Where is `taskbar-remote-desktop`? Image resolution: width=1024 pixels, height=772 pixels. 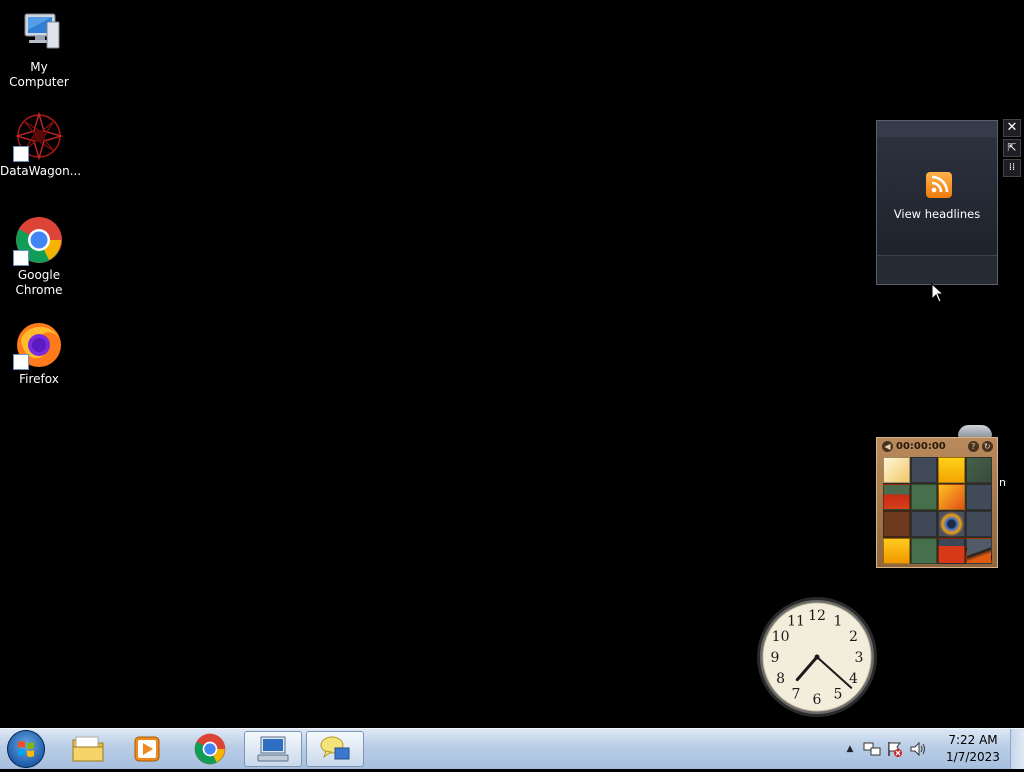
taskbar-remote-desktop is located at coordinates (273, 749).